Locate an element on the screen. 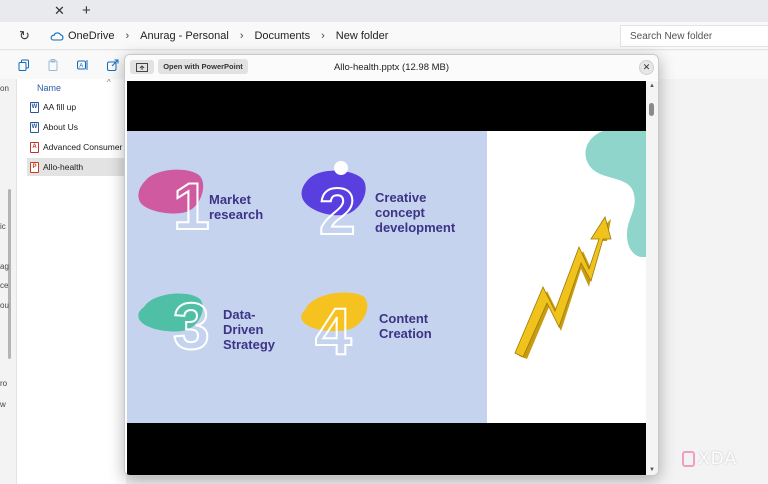  copy-icon is located at coordinates (24, 65).